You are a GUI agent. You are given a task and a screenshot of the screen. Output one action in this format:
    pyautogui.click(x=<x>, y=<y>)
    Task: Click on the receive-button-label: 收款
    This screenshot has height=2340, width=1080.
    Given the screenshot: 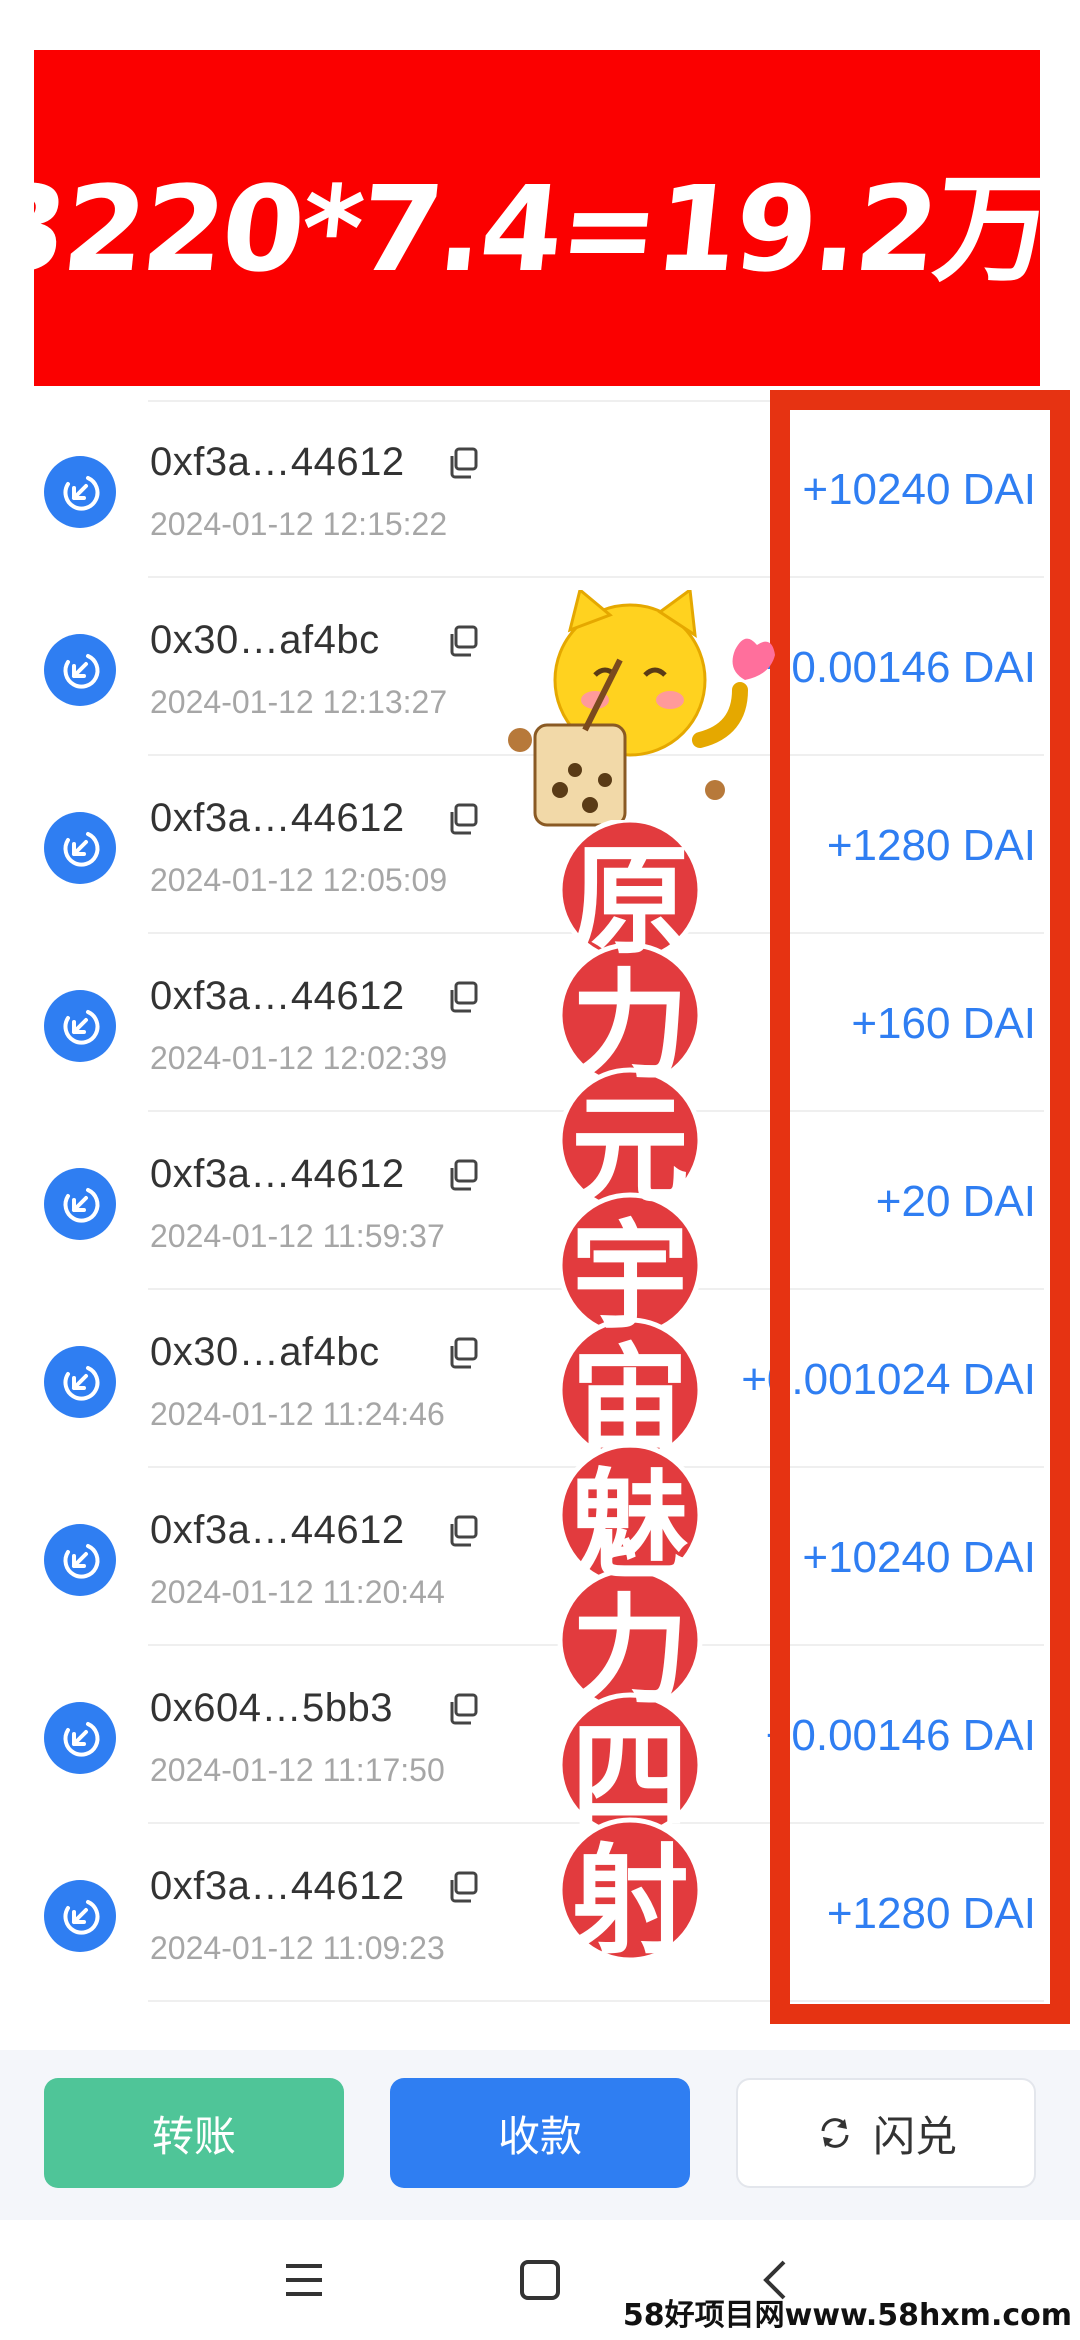 What is the action you would take?
    pyautogui.click(x=539, y=2136)
    